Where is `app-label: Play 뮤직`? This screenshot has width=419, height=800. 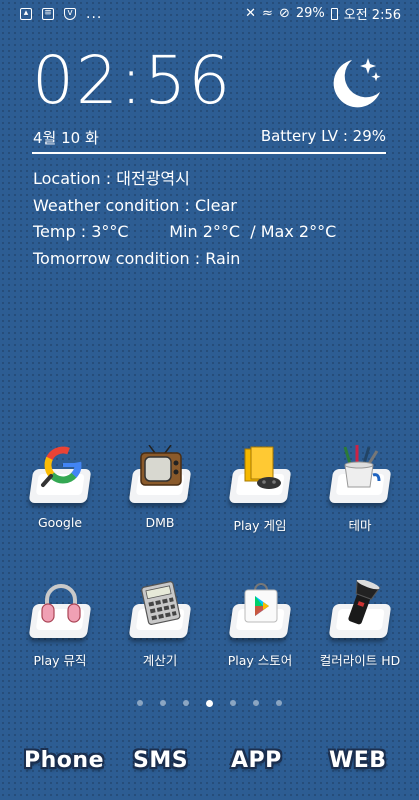 app-label: Play 뮤직 is located at coordinates (60, 660).